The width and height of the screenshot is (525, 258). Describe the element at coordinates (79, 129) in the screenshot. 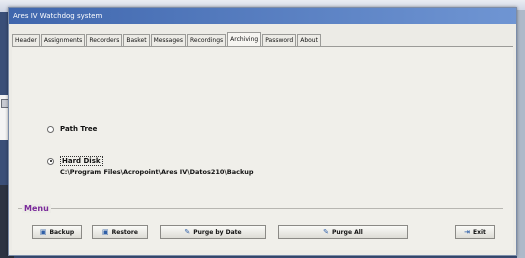

I see `path-tree-label: Path Tree` at that location.